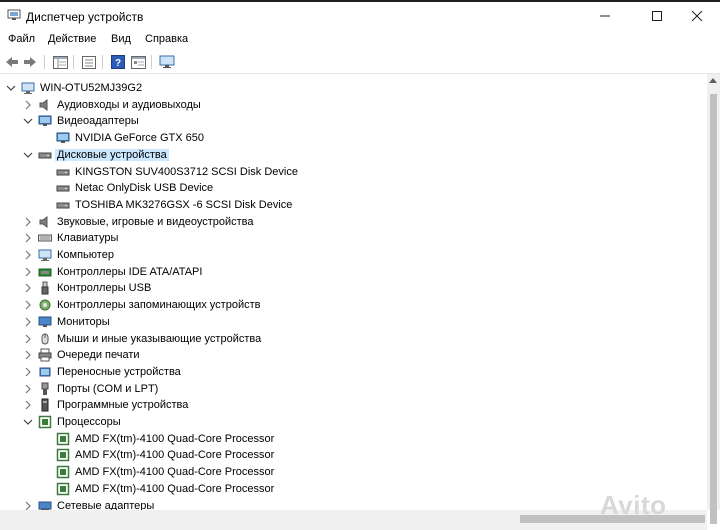 This screenshot has width=720, height=530. I want to click on tree-item-label: Переносные устройства, so click(119, 371).